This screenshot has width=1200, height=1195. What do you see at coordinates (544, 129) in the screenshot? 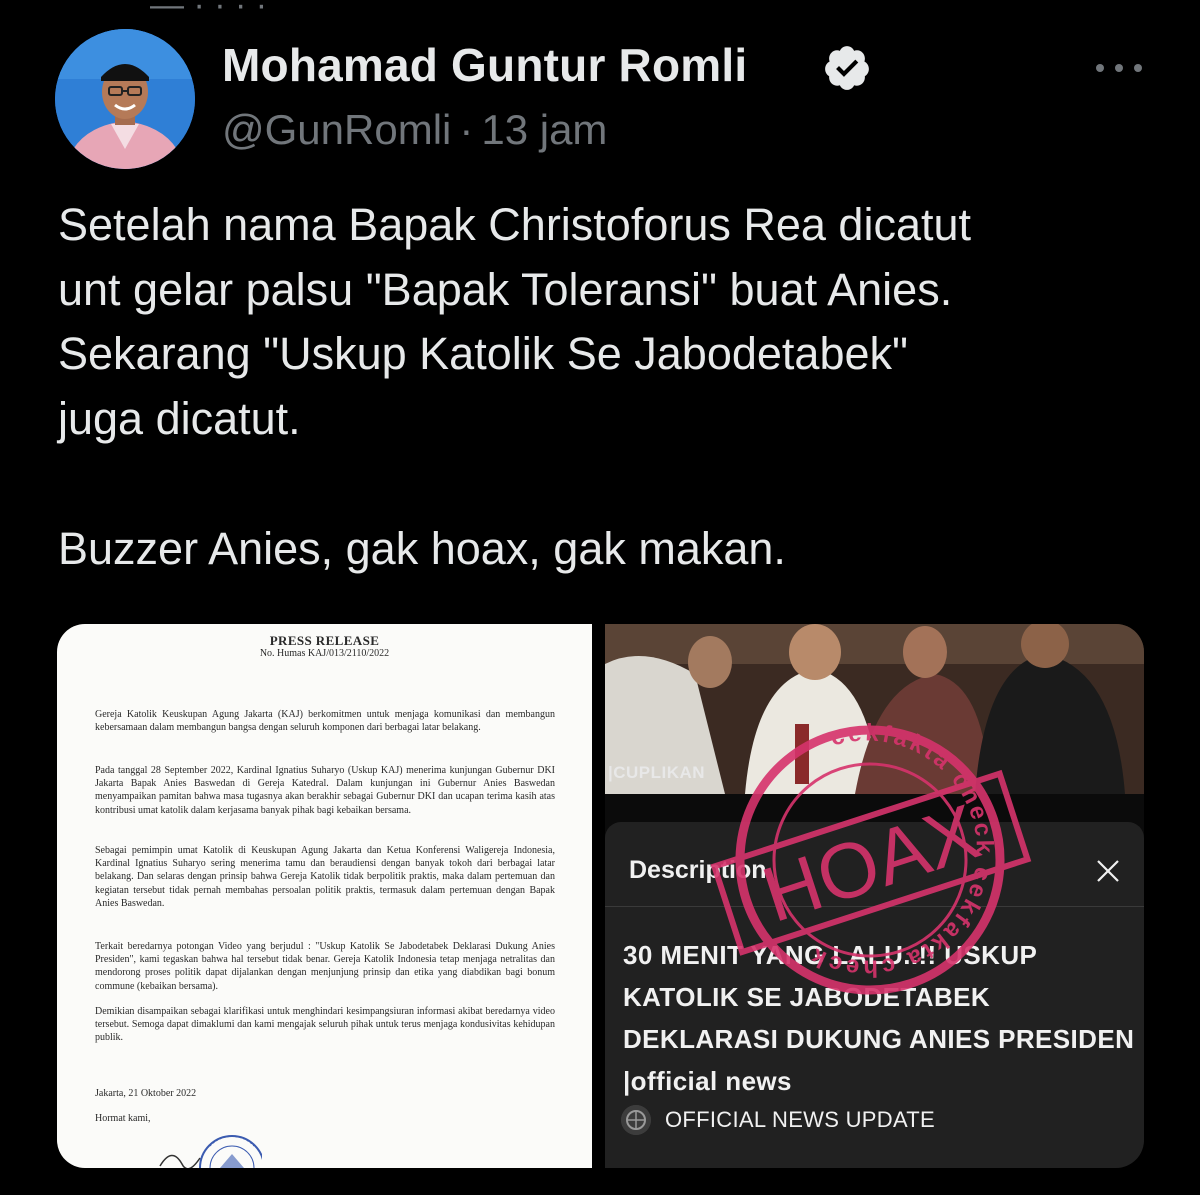
I see `tweet-timestamp: 13 jam` at bounding box center [544, 129].